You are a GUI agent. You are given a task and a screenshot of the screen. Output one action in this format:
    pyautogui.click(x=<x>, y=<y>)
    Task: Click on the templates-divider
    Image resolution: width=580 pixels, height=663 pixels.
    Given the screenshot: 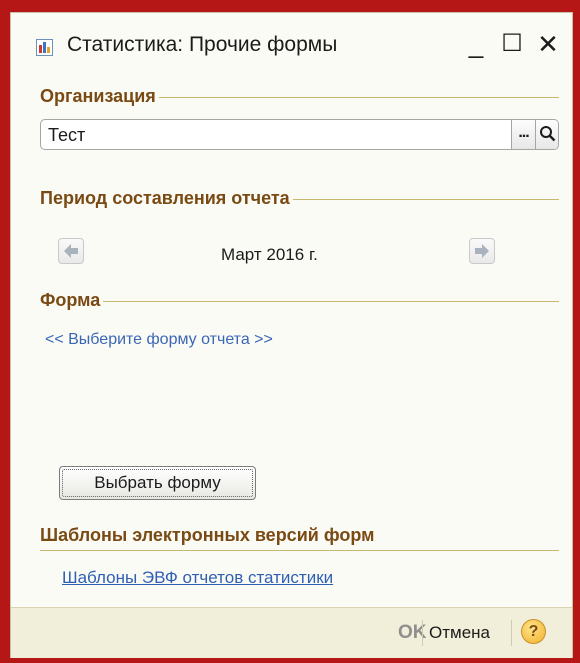 What is the action you would take?
    pyautogui.click(x=299, y=550)
    